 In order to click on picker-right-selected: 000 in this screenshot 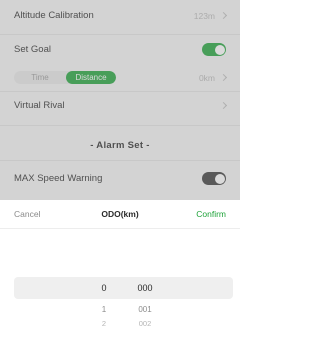, I will do `click(145, 288)`.